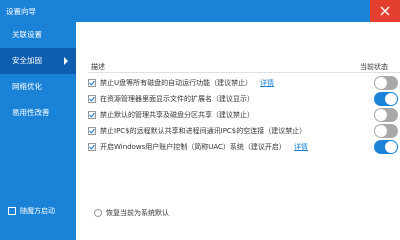 This screenshot has width=400, height=240. I want to click on chevron-right-icon, so click(66, 61).